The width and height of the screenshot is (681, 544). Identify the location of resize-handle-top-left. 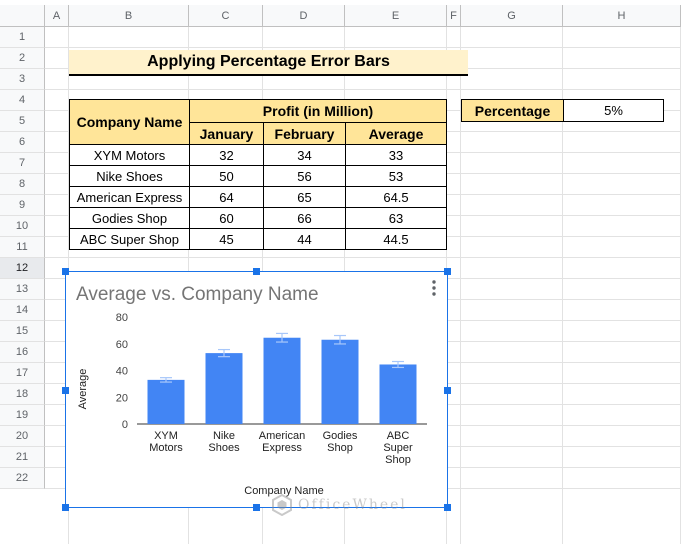
(65, 271).